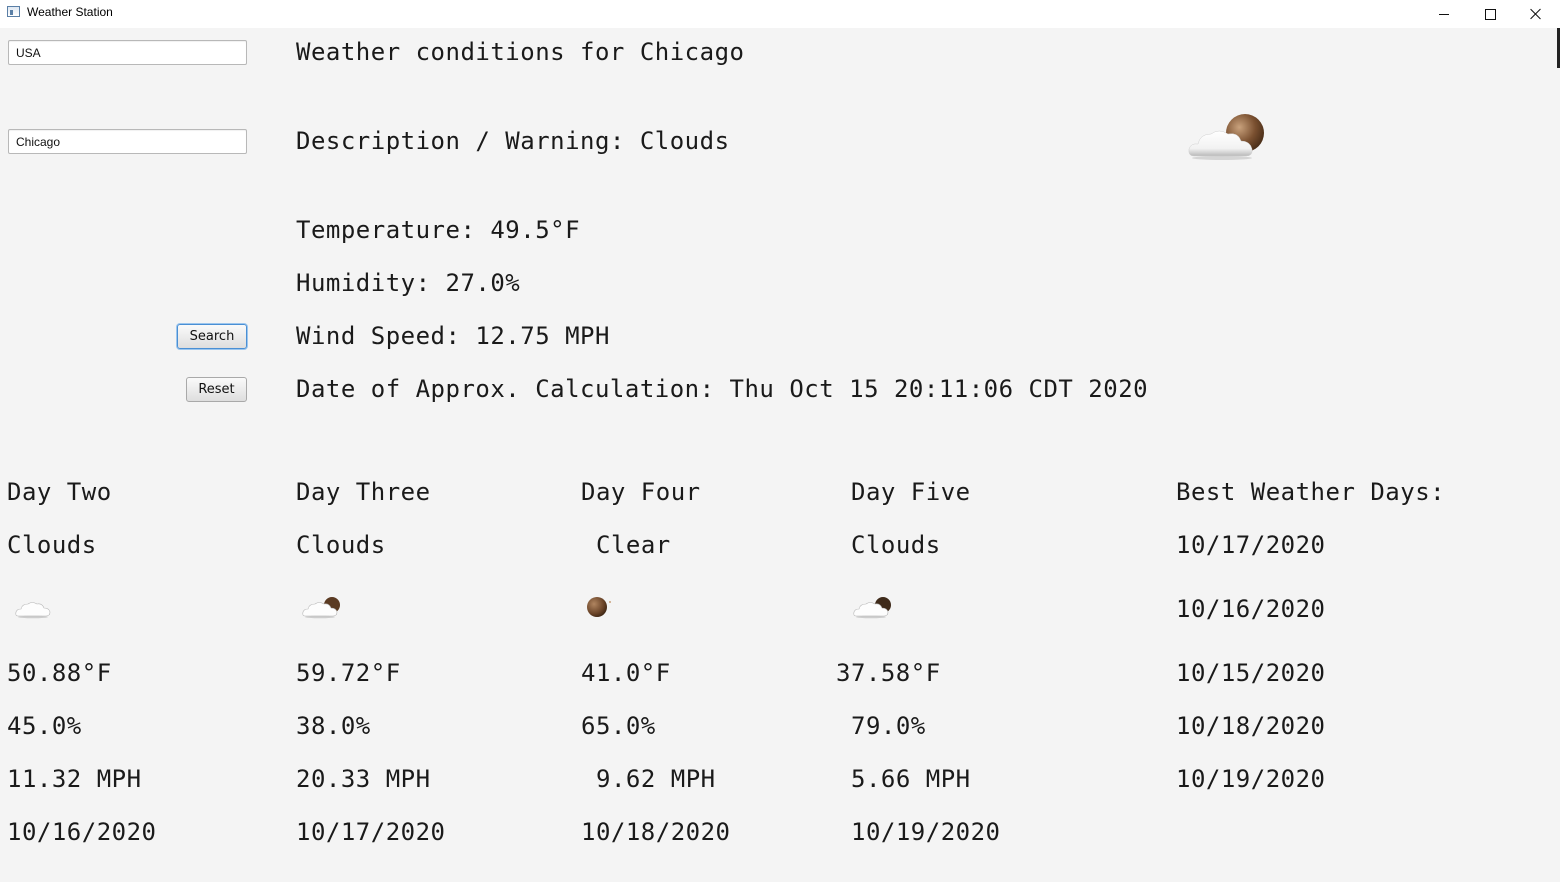  What do you see at coordinates (1251, 609) in the screenshot?
I see `best-day-date: 10/16/2020` at bounding box center [1251, 609].